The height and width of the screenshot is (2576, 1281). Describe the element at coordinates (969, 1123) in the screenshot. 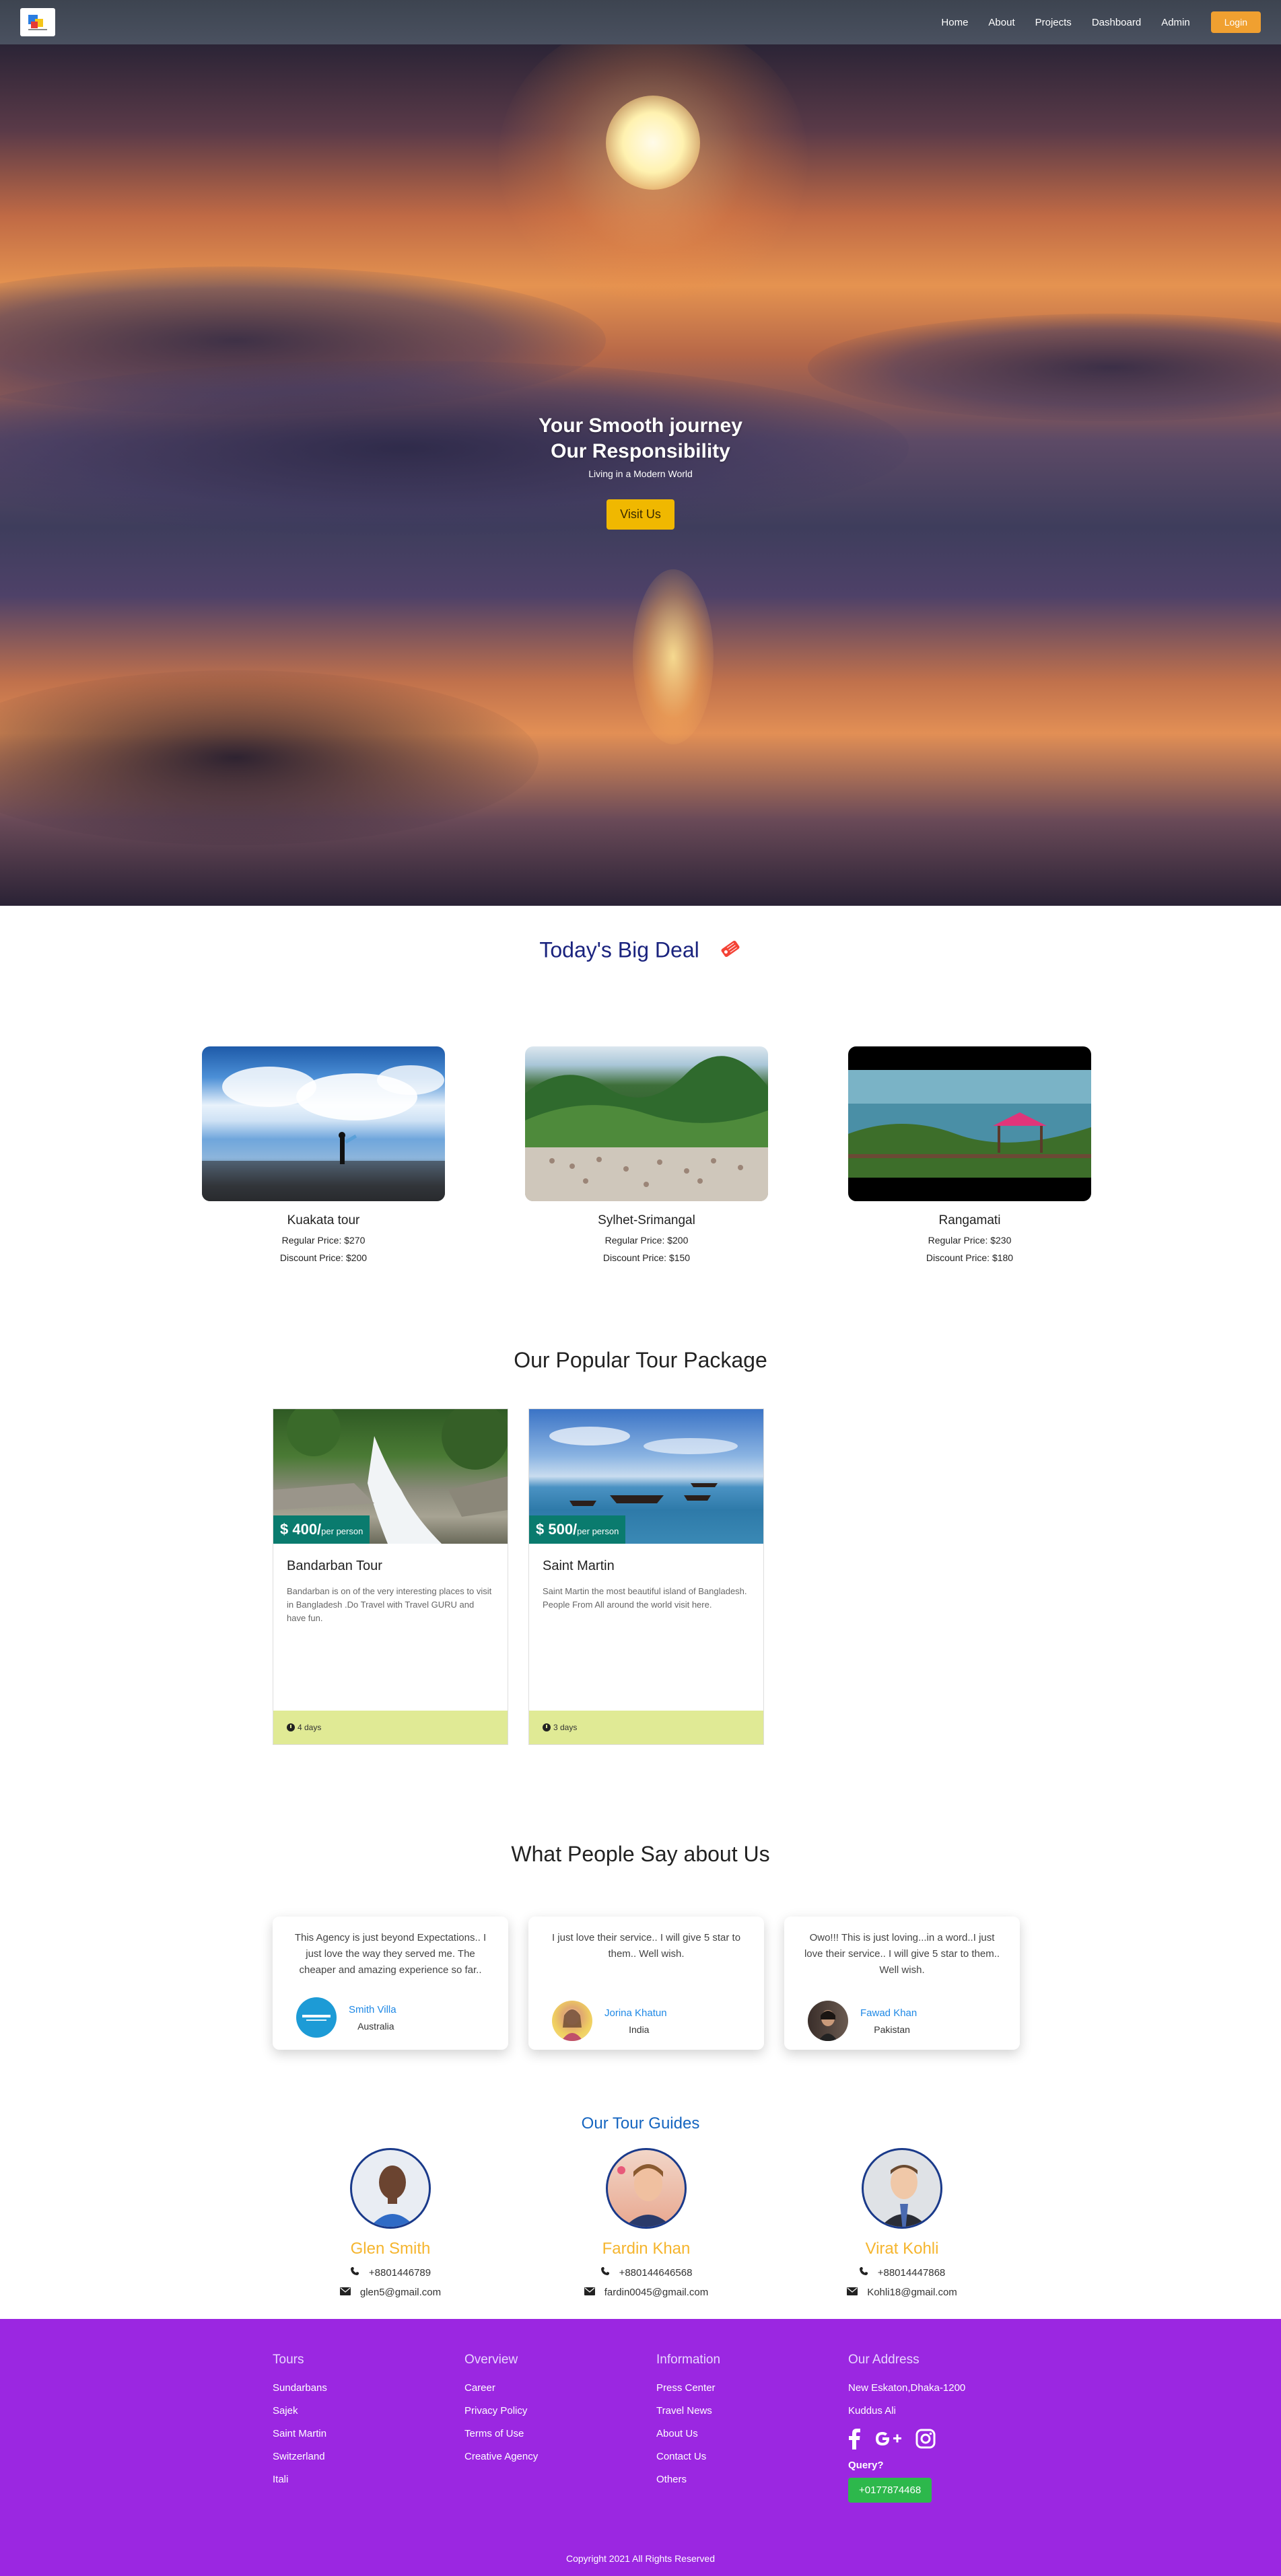

I see `rangamati-image` at that location.